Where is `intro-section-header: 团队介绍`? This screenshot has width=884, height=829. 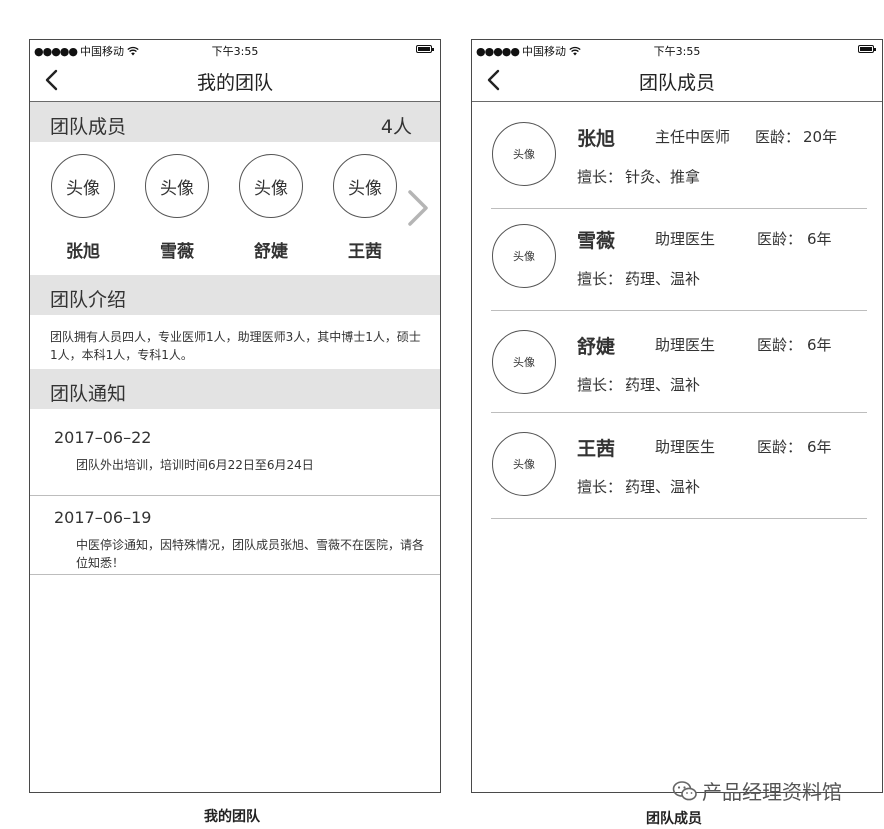 intro-section-header: 团队介绍 is located at coordinates (235, 295).